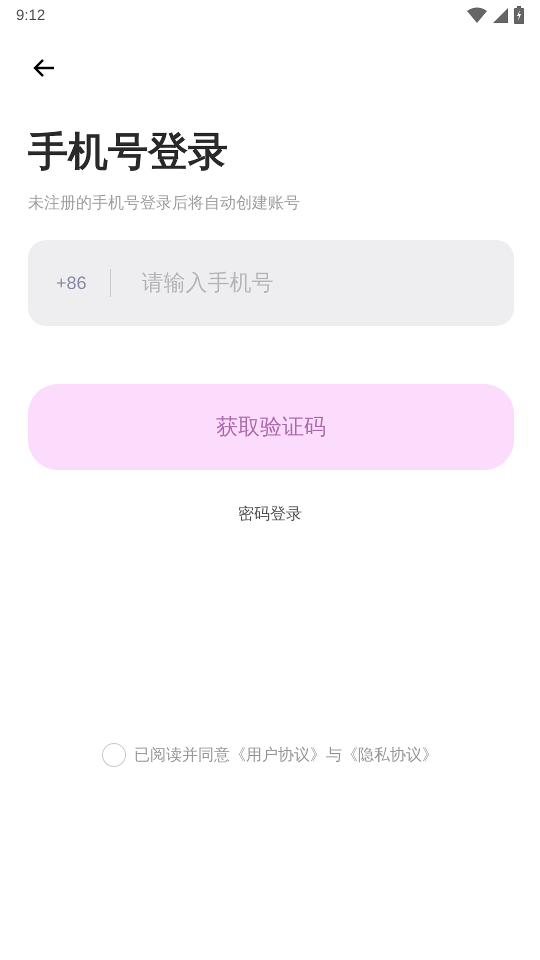 This screenshot has width=540, height=960. I want to click on signal-icon, so click(500, 15).